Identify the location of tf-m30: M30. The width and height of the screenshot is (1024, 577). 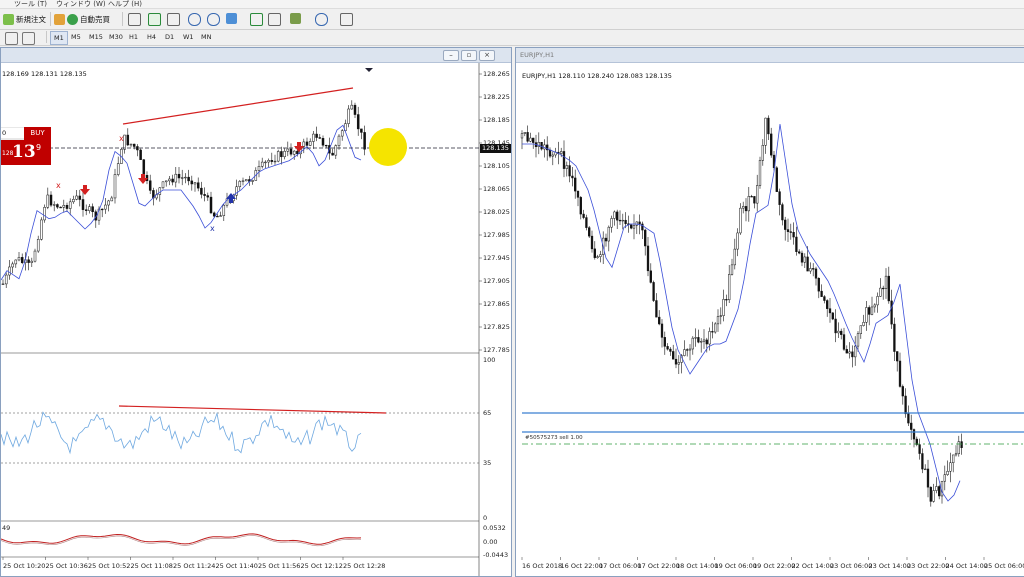
(116, 37).